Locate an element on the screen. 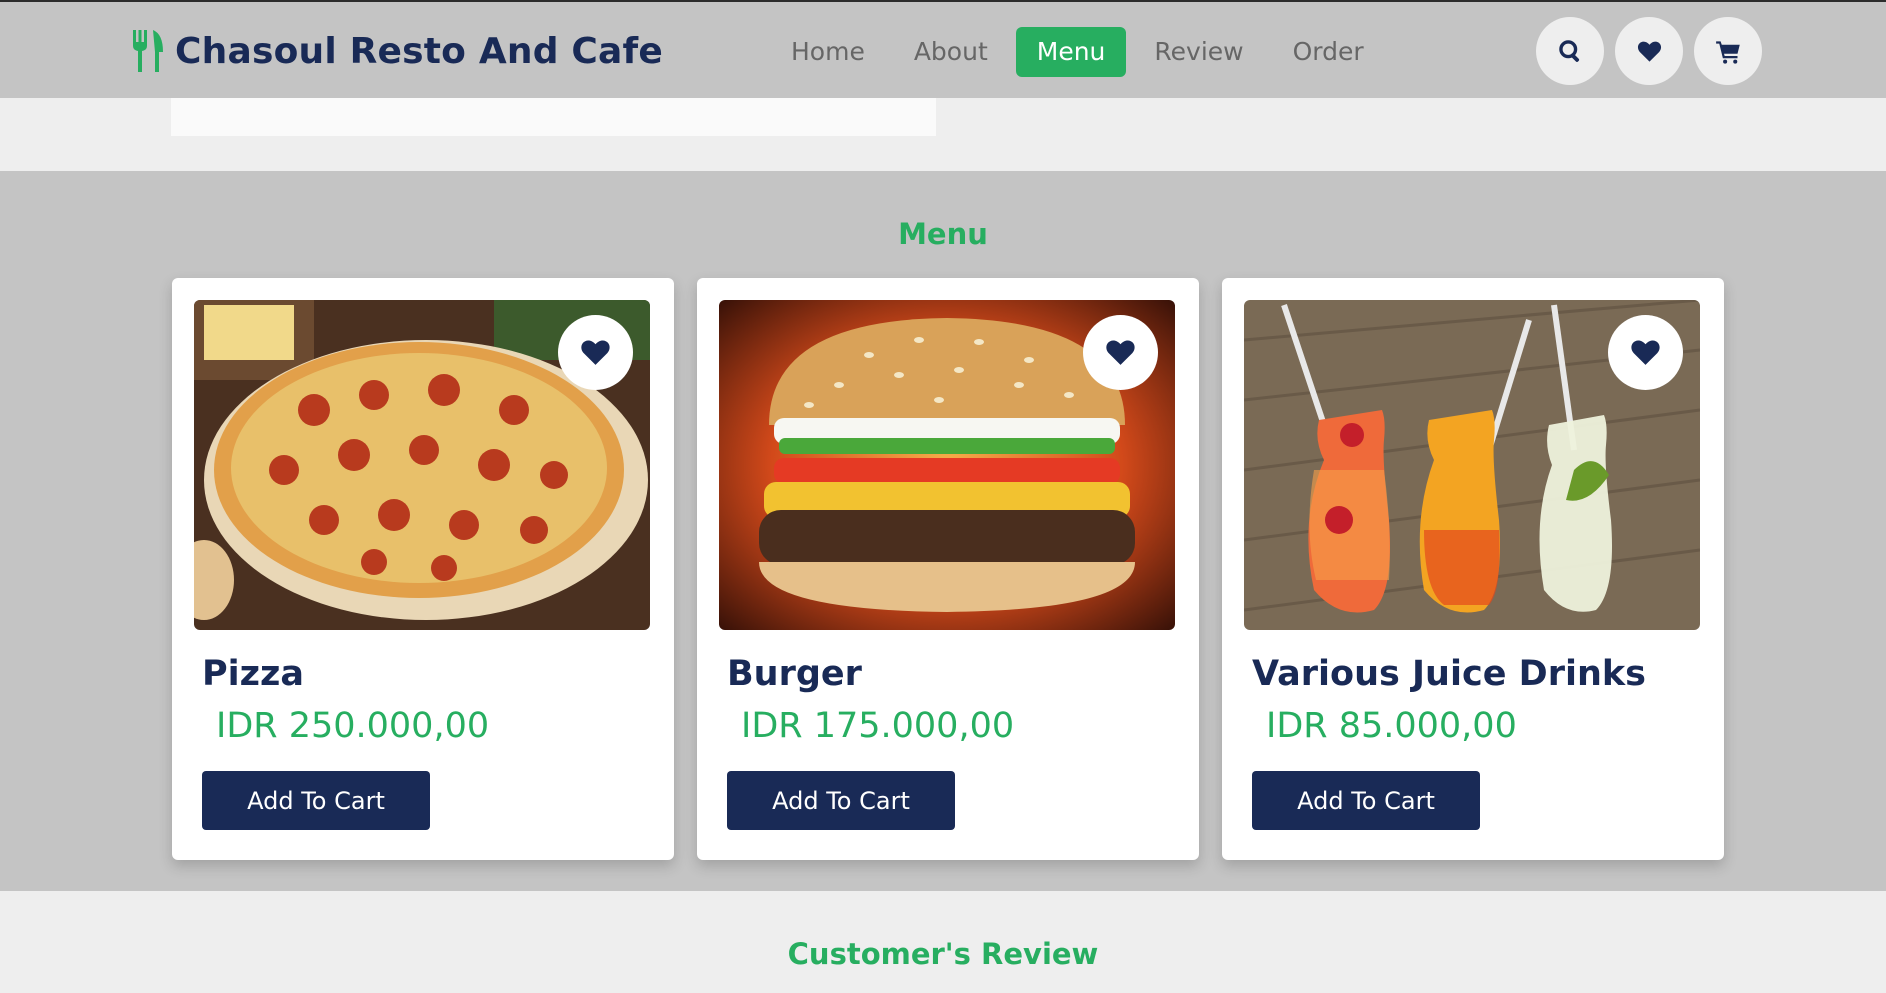 The image size is (1886, 993). item-name: Burger is located at coordinates (794, 674).